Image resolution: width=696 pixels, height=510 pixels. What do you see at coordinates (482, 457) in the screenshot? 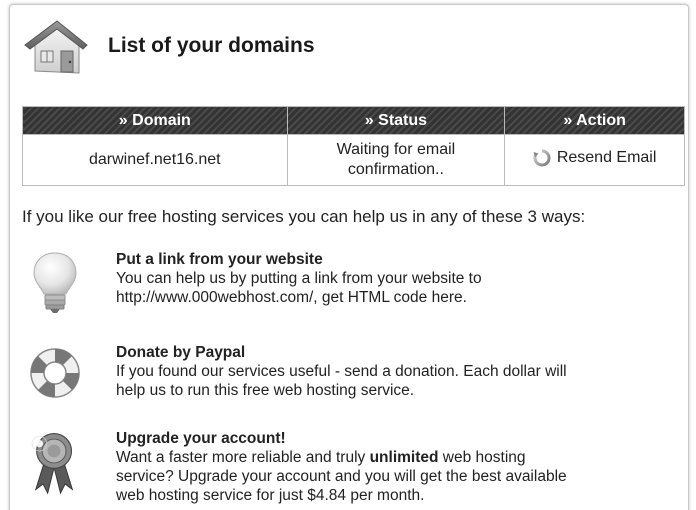
I see `help-option-desc-post: web hosting` at bounding box center [482, 457].